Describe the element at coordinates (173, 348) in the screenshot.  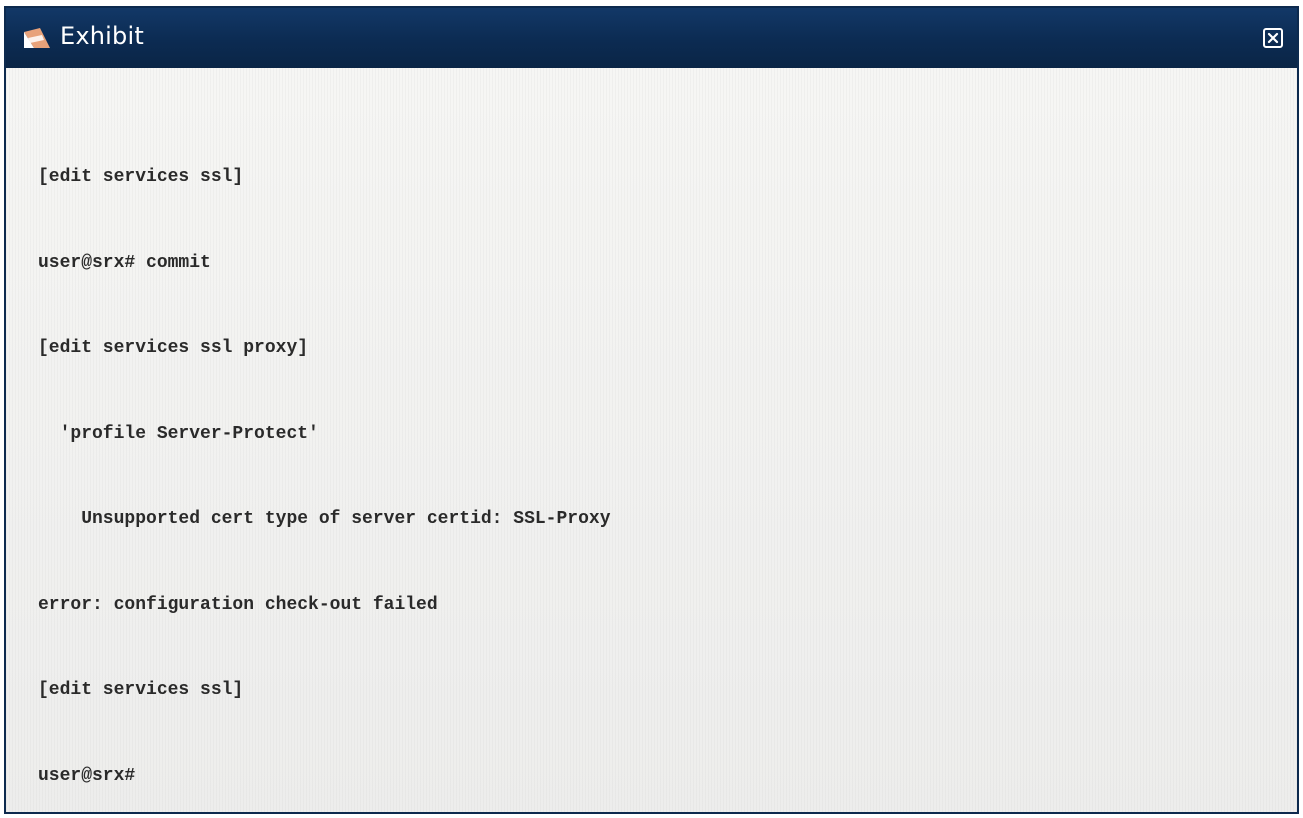
I see `console-line: [edit services ssl proxy]` at that location.